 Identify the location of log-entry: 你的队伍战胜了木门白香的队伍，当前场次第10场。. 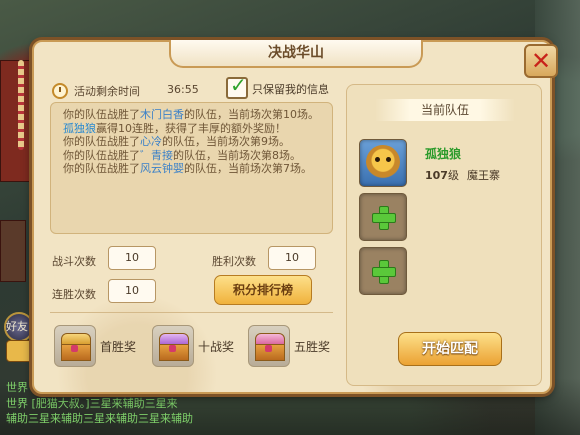
(191, 114).